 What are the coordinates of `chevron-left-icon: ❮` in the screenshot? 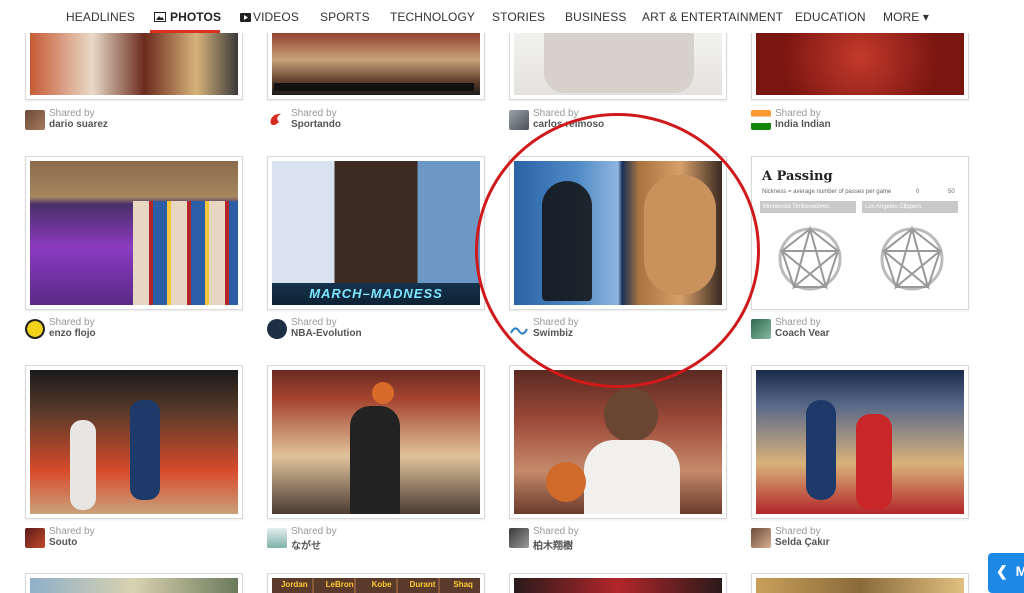 It's located at (1002, 571).